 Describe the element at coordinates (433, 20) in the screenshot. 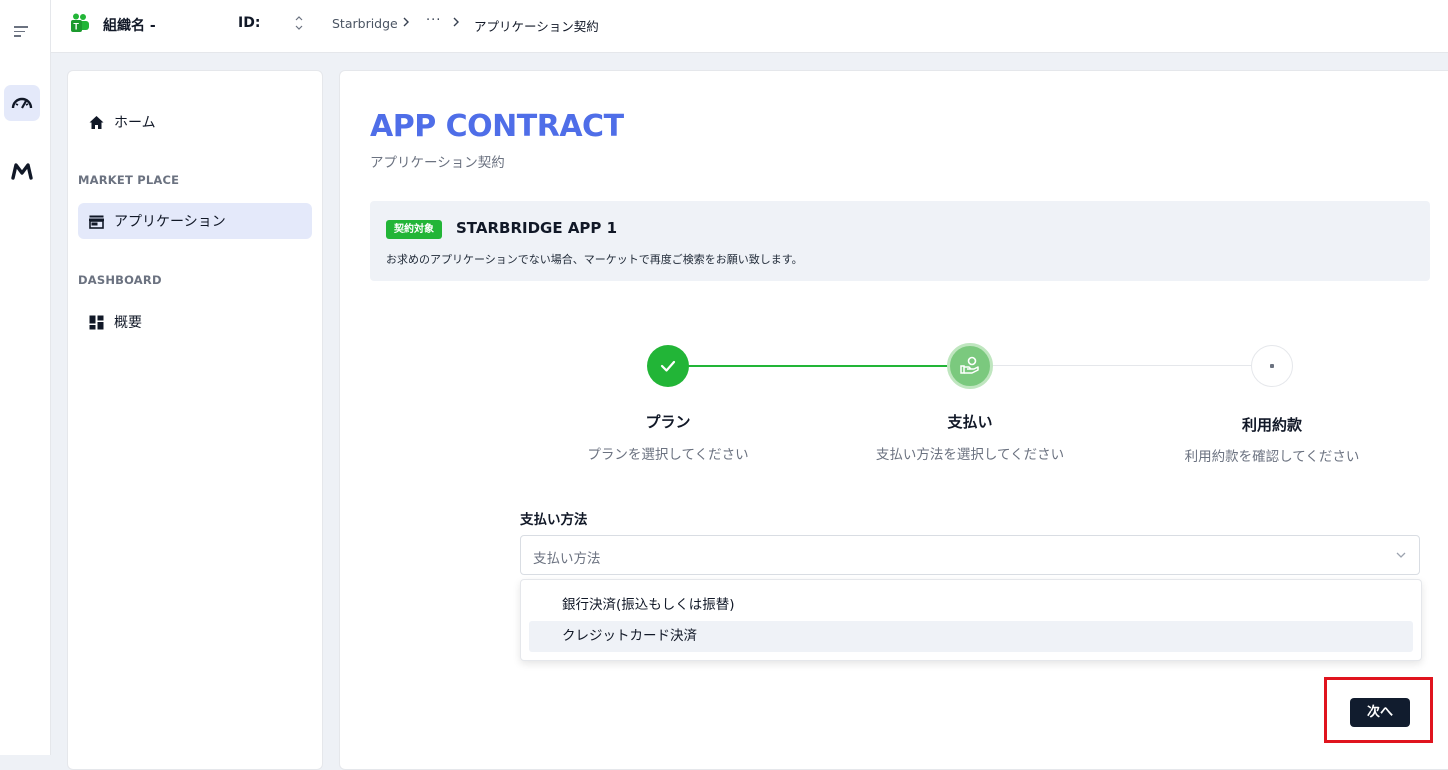

I see `breadcrumb-ellipsis: ···` at that location.